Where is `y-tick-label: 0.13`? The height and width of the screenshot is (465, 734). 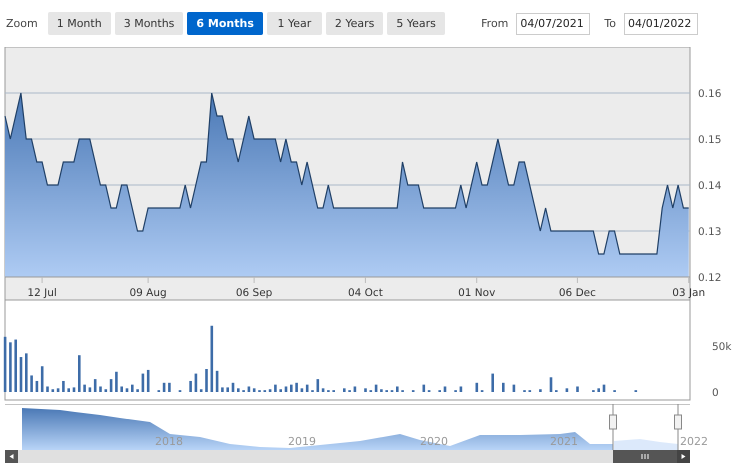 y-tick-label: 0.13 is located at coordinates (710, 232).